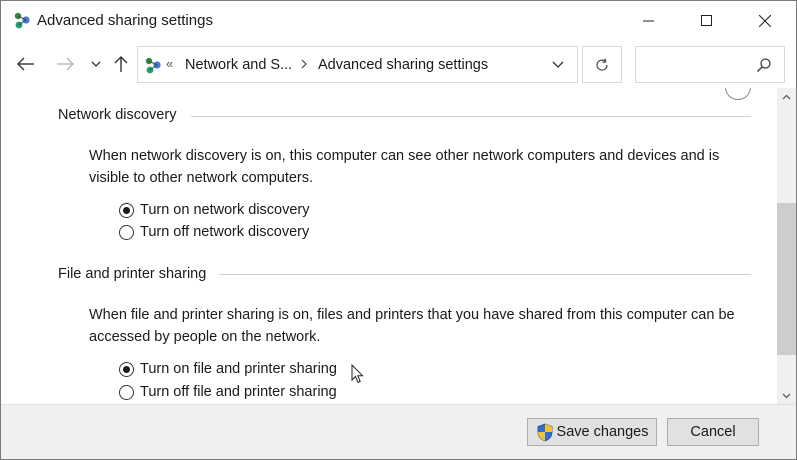 The width and height of the screenshot is (797, 460). What do you see at coordinates (763, 65) in the screenshot?
I see `search-icon` at bounding box center [763, 65].